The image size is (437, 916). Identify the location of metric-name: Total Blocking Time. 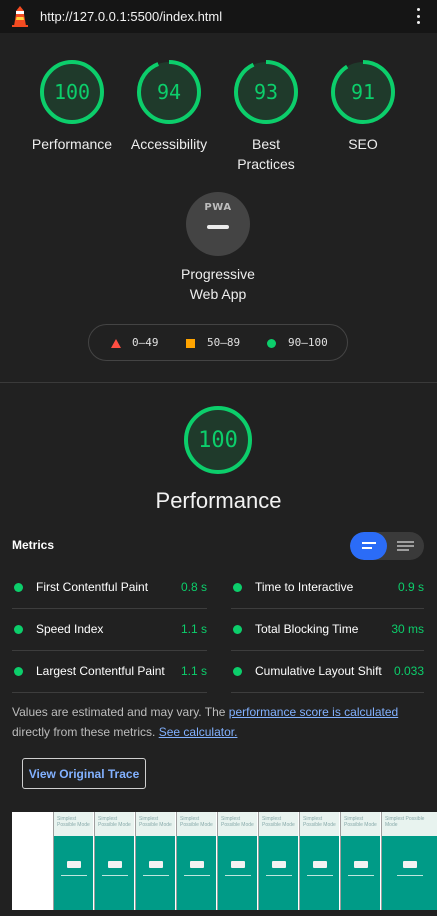
(307, 629).